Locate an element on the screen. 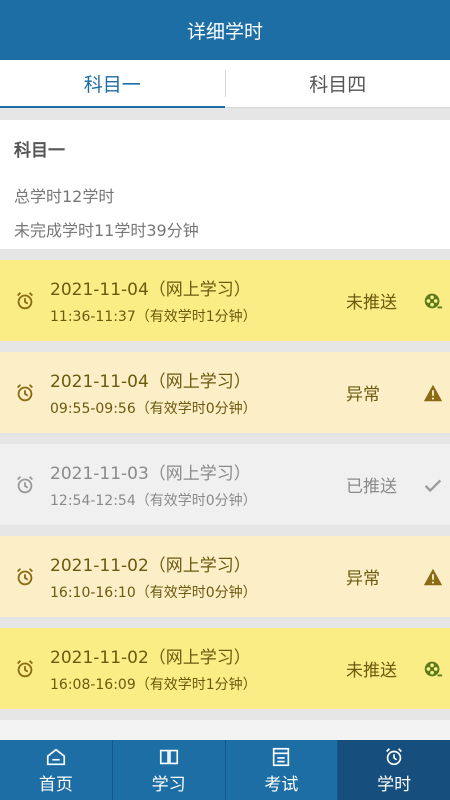 The image size is (450, 800). tab-subject-four: 科目四 is located at coordinates (338, 83).